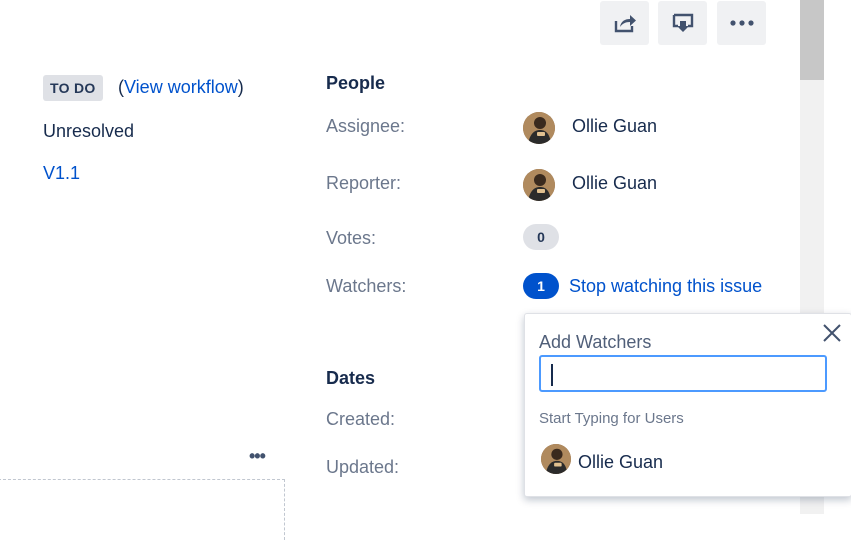  I want to click on view-workflow-link: View workflow, so click(181, 87).